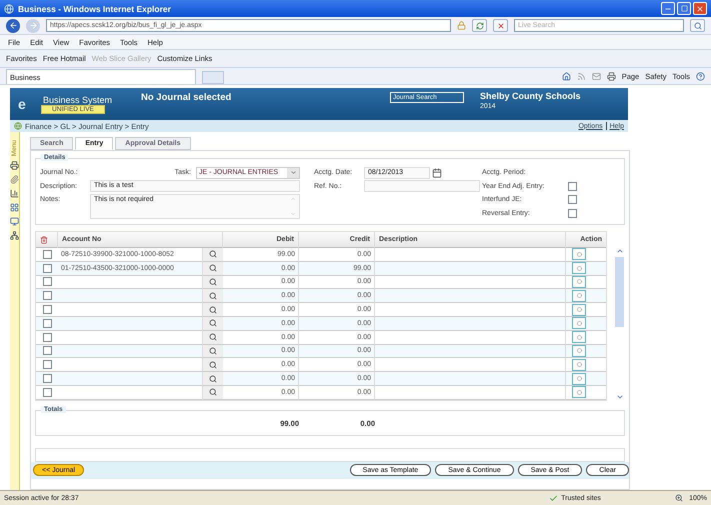  What do you see at coordinates (9, 9) in the screenshot?
I see `ie-logo-icon` at bounding box center [9, 9].